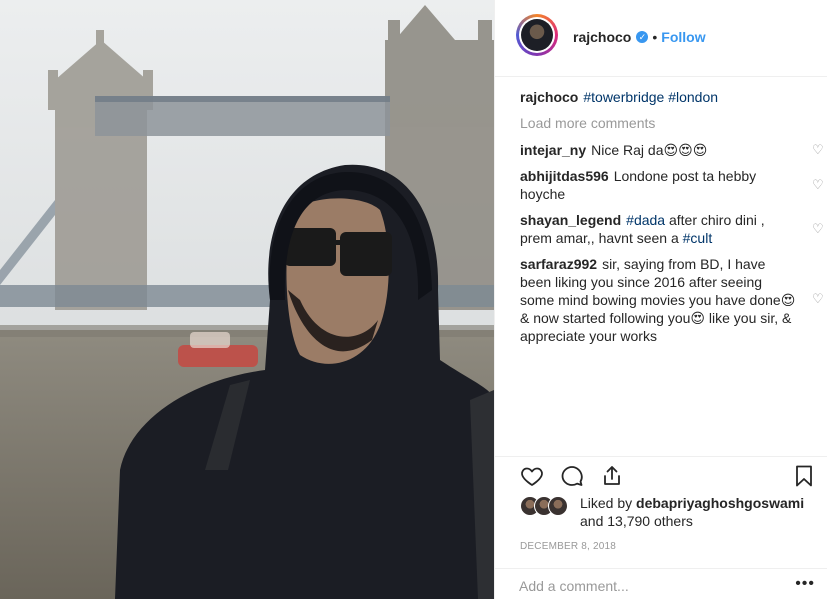 Image resolution: width=827 pixels, height=600 pixels. I want to click on comment-username: intejar_ny, so click(553, 150).